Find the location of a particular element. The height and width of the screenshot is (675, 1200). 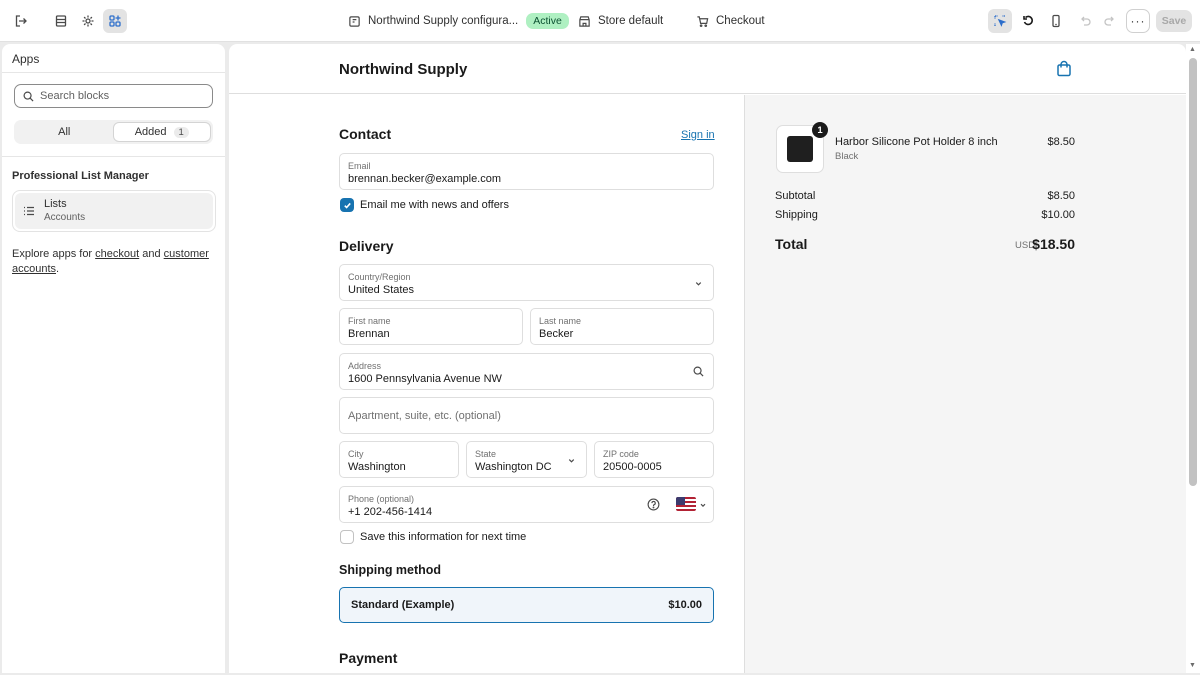

refresh-icon is located at coordinates (1028, 21).